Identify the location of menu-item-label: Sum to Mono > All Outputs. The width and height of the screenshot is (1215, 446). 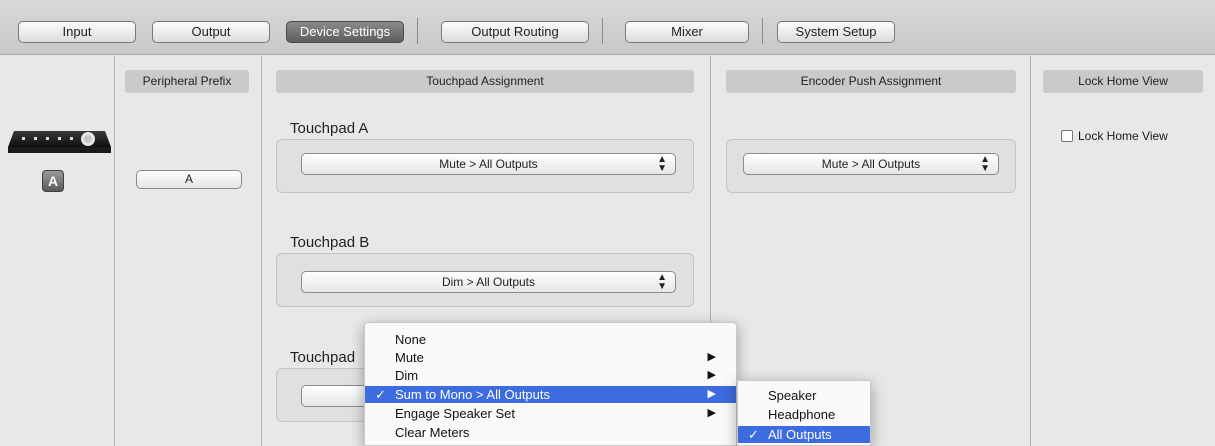
(472, 394).